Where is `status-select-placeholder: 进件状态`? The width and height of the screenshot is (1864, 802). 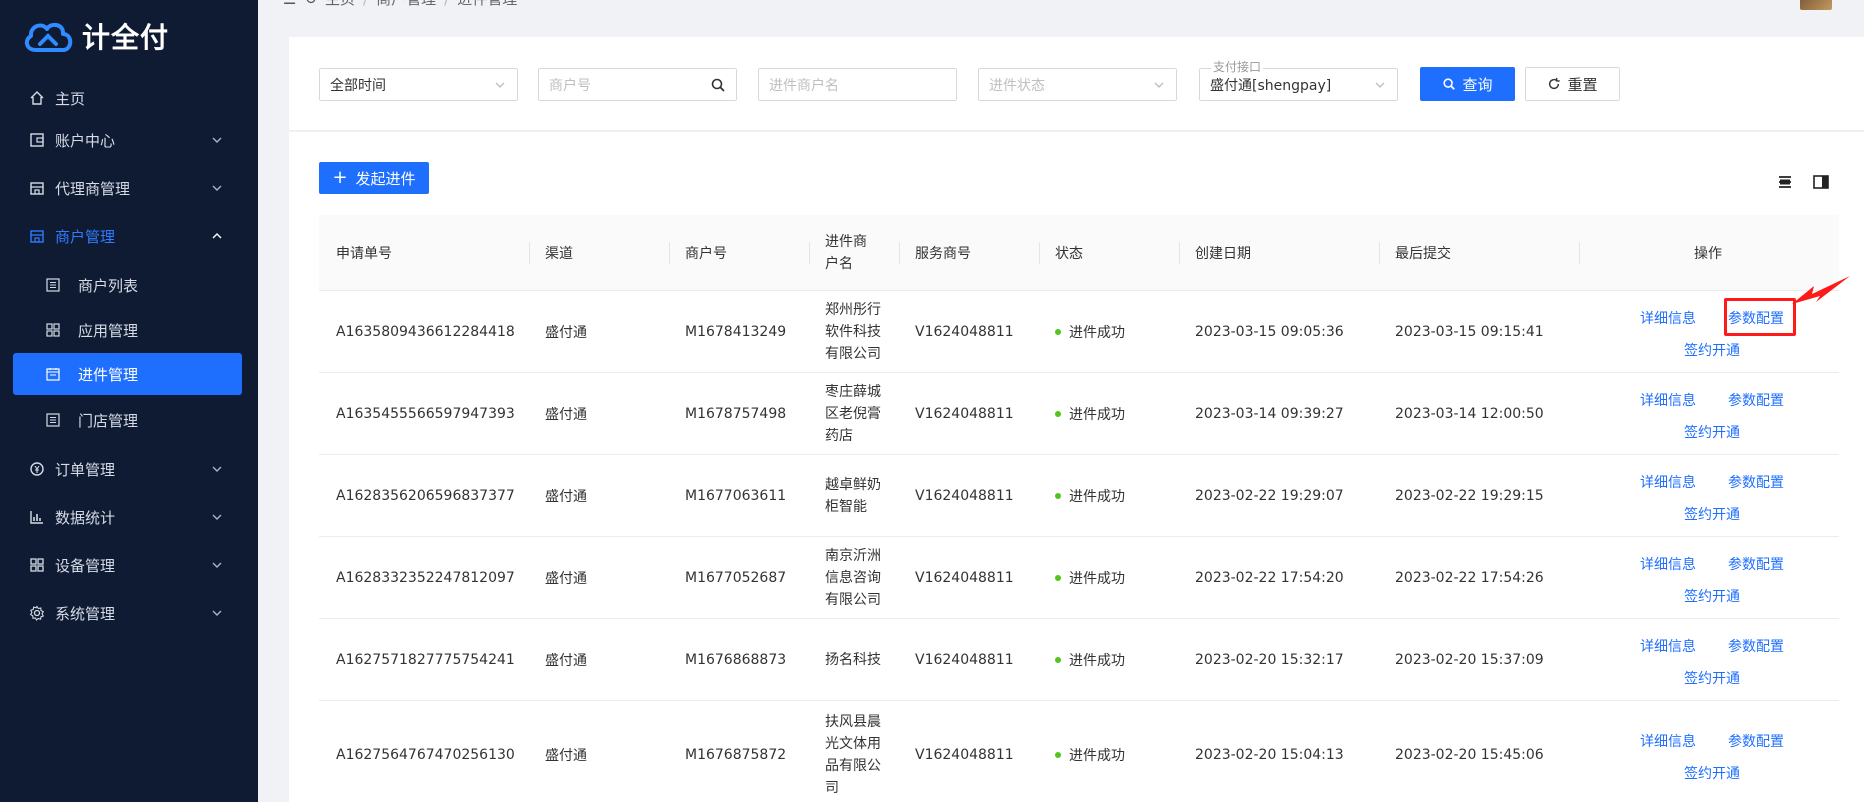
status-select-placeholder: 进件状态 is located at coordinates (1017, 85).